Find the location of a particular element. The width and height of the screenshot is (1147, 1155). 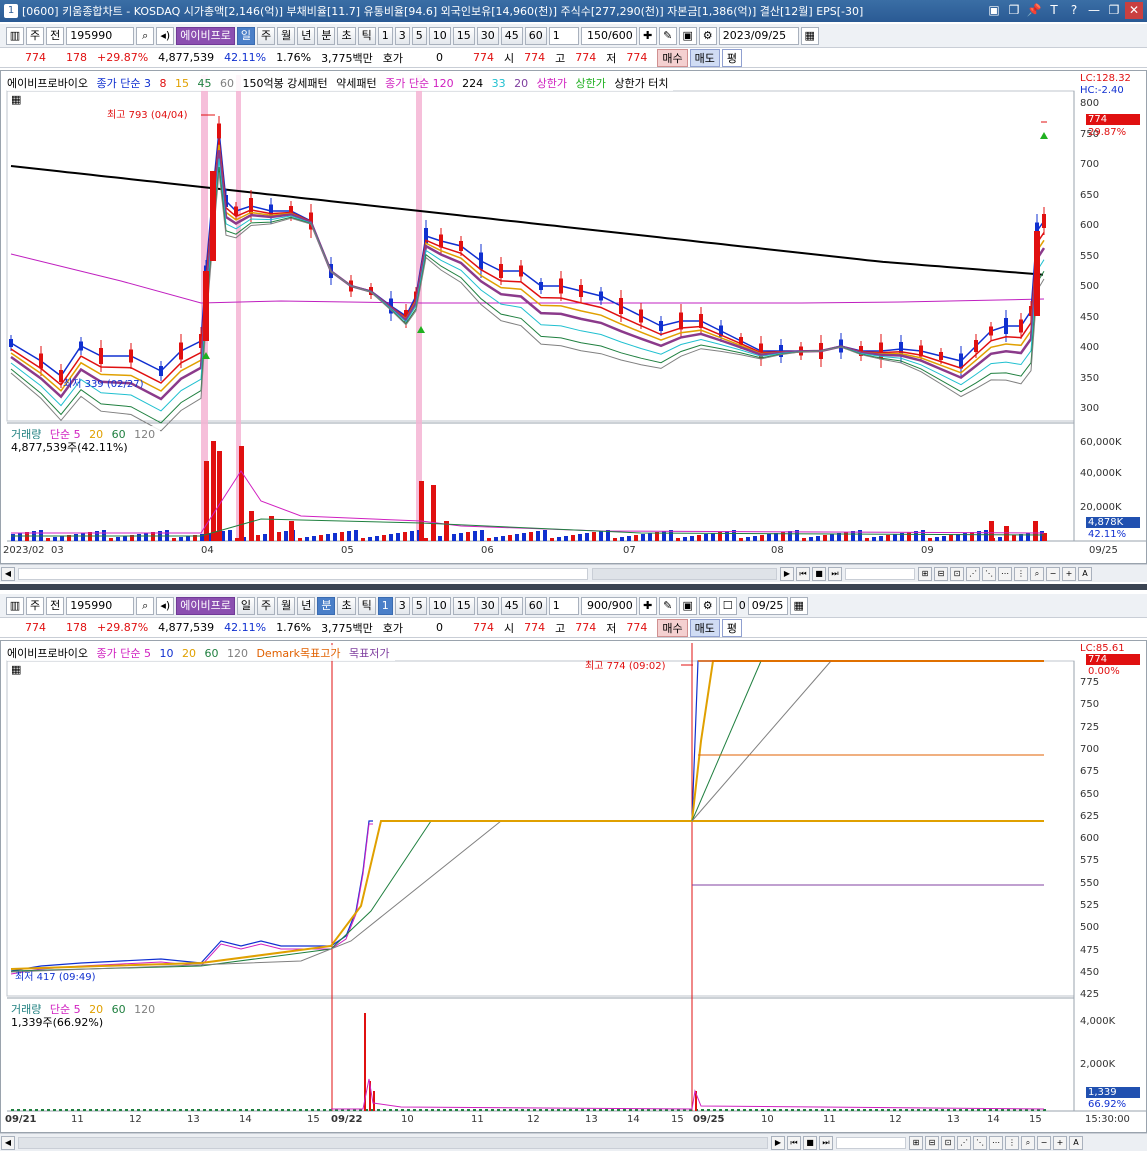

top-plus-icon: + is located at coordinates (1069, 573).